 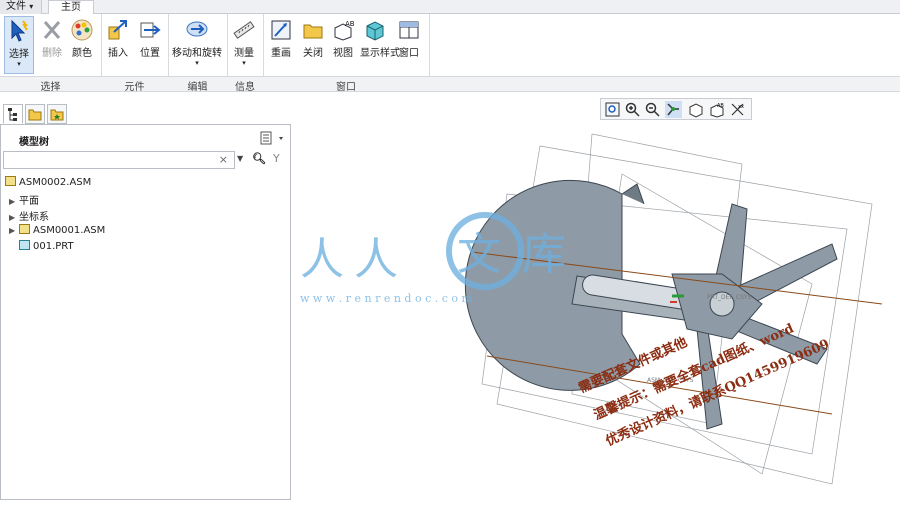 I want to click on window-icon, so click(x=409, y=30).